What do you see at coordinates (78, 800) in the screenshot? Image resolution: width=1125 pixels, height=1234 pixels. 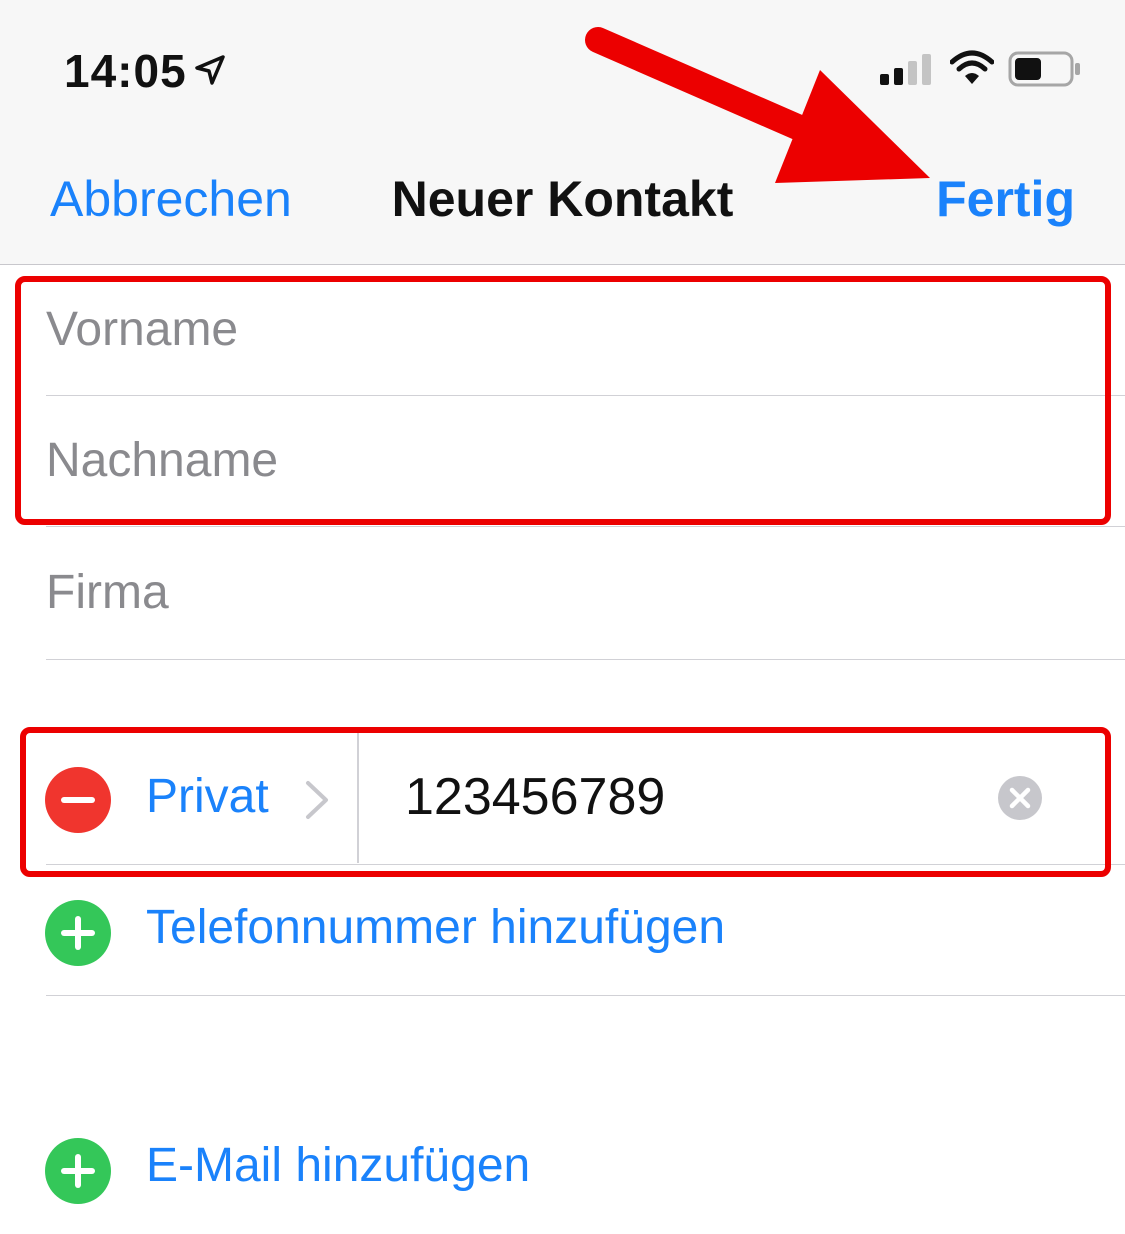 I see `remove-phone-icon` at bounding box center [78, 800].